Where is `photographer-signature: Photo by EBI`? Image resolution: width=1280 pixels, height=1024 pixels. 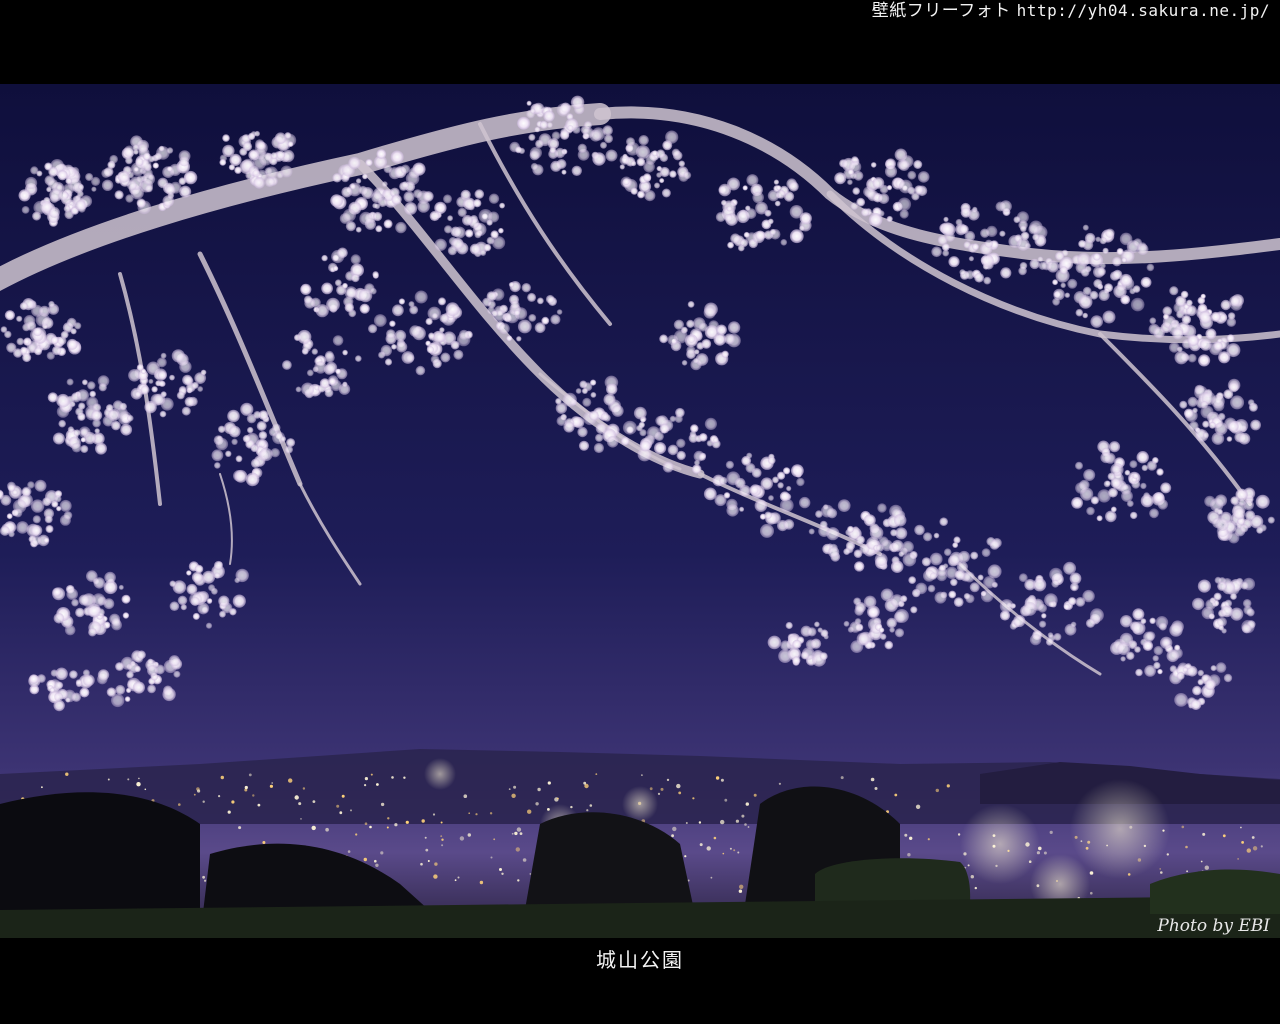
photographer-signature: Photo by EBI is located at coordinates (1213, 926).